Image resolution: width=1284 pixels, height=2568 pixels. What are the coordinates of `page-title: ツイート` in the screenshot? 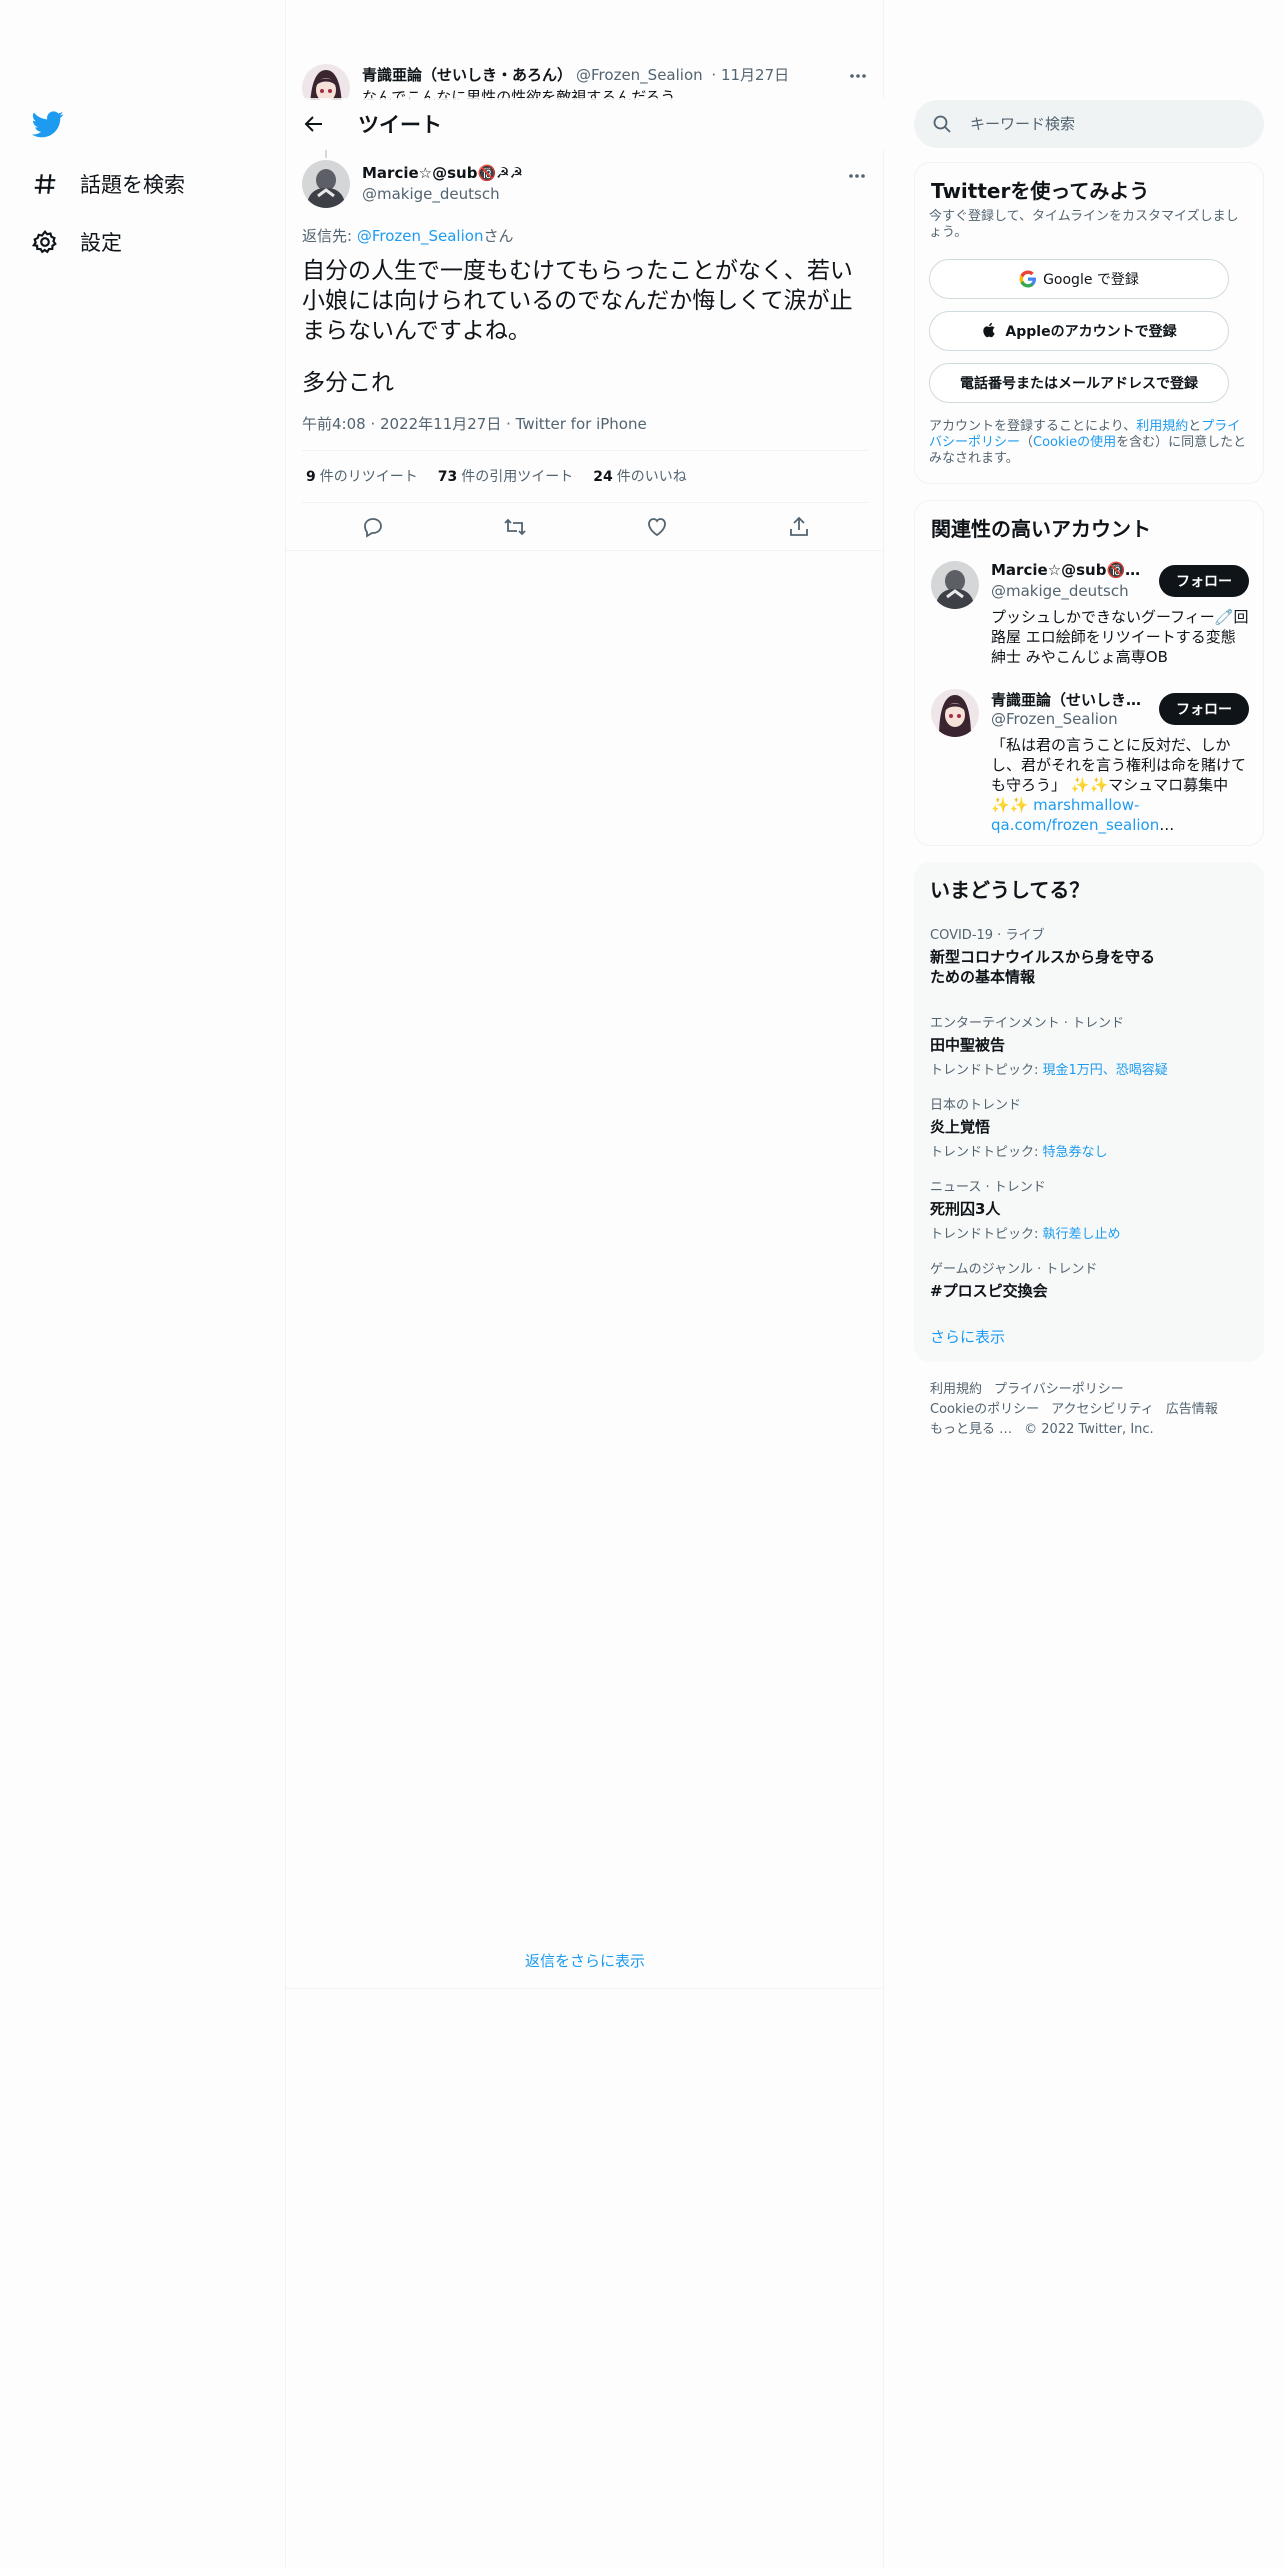 It's located at (400, 125).